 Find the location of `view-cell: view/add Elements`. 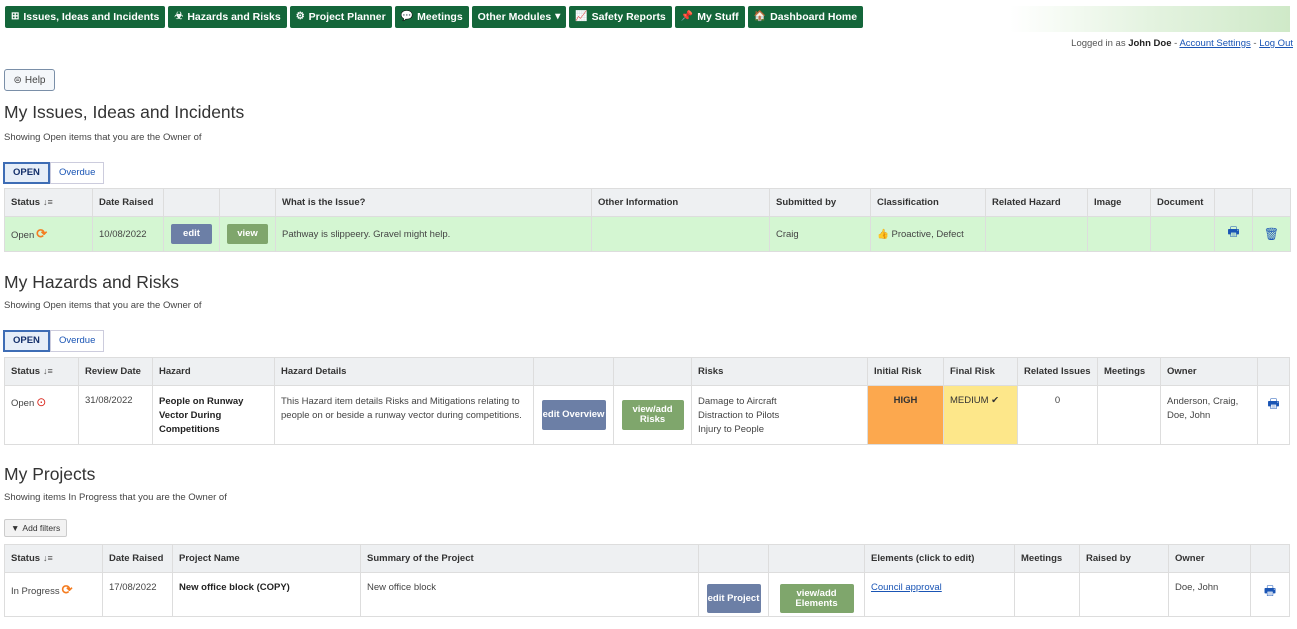

view-cell: view/add Elements is located at coordinates (816, 594).